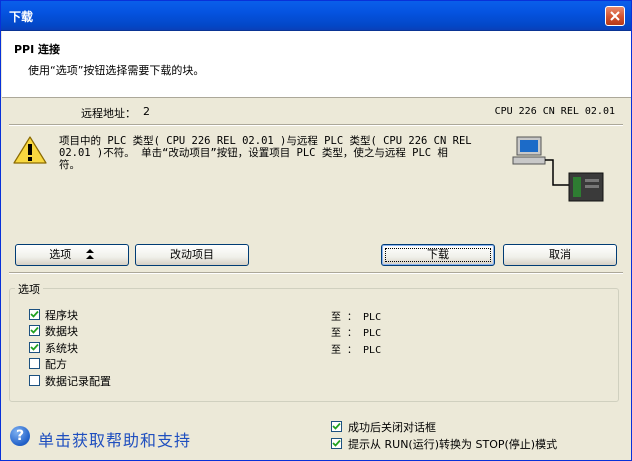 Image resolution: width=632 pixels, height=461 pixels. Describe the element at coordinates (60, 254) in the screenshot. I see `options-button-label: 选项` at that location.